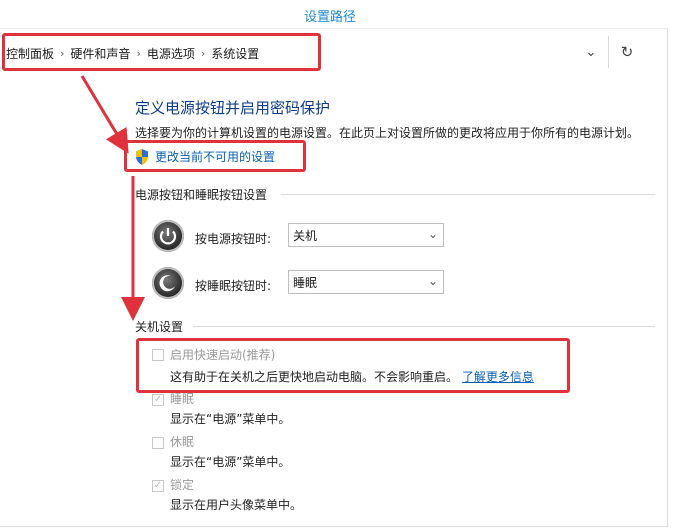 This screenshot has width=684, height=529. Describe the element at coordinates (626, 52) in the screenshot. I see `refresh-icon: ↻` at that location.